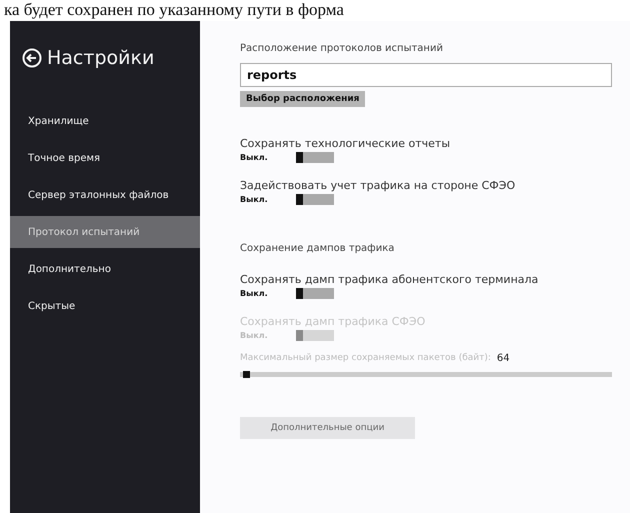 Image resolution: width=630 pixels, height=513 pixels. I want to click on setting-label: Сохранять дамп трафика абонентского терминала, so click(390, 279).